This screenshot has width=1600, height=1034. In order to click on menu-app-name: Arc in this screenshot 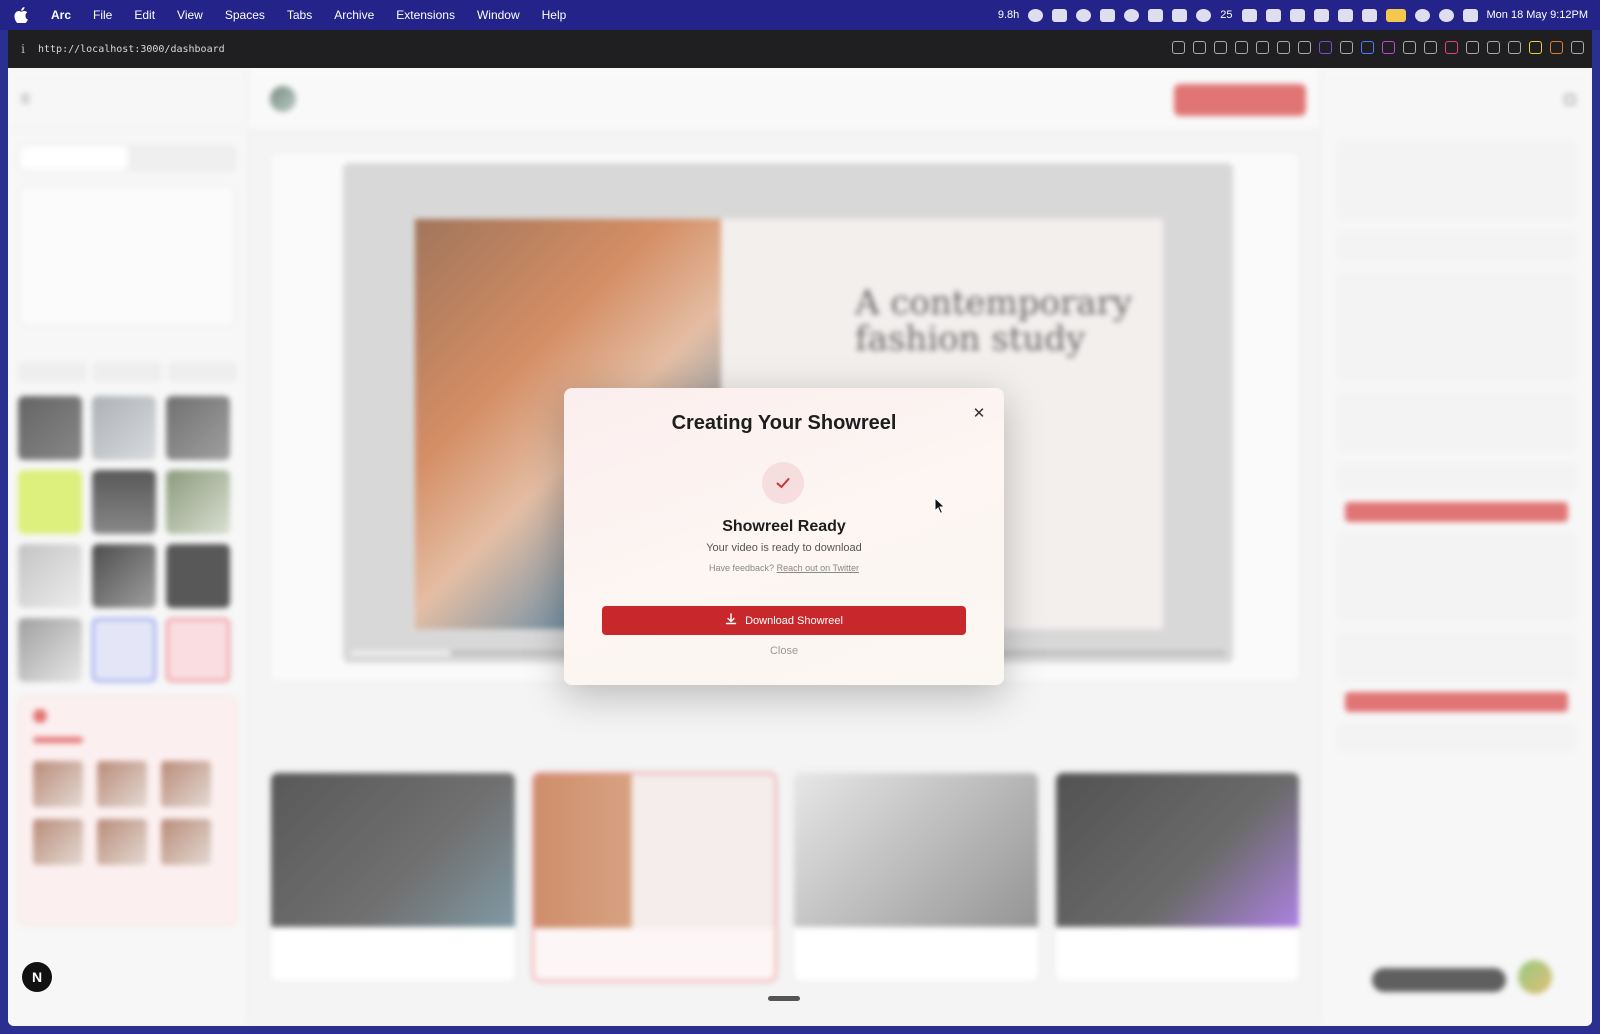, I will do `click(61, 15)`.